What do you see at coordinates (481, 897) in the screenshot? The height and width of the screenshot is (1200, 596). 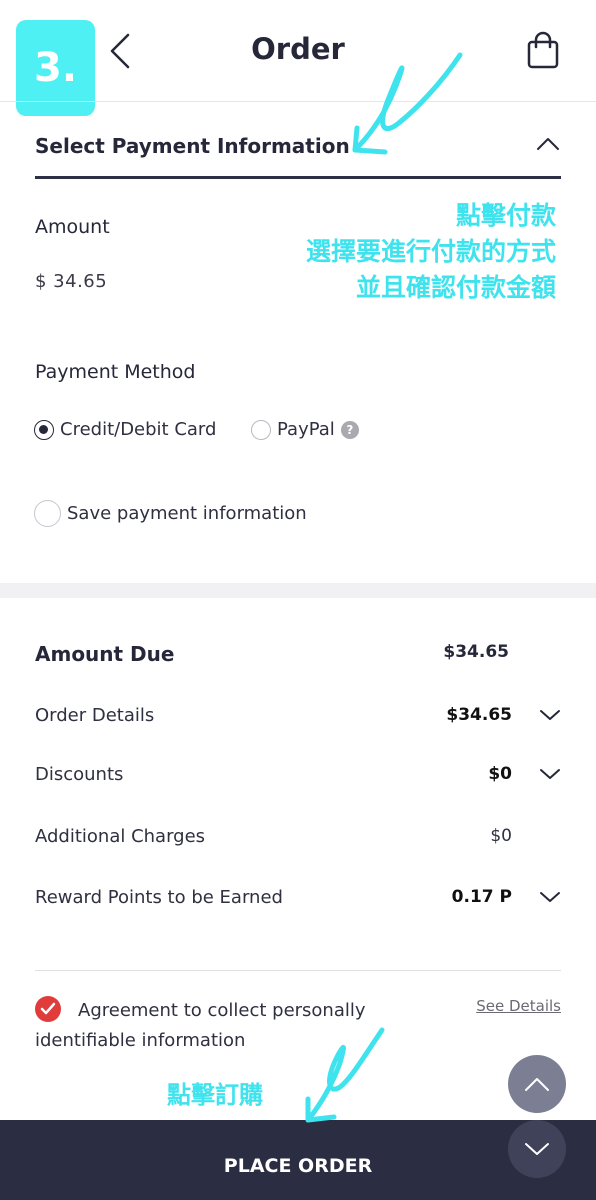 I see `reward-points-value: 0.17 P` at bounding box center [481, 897].